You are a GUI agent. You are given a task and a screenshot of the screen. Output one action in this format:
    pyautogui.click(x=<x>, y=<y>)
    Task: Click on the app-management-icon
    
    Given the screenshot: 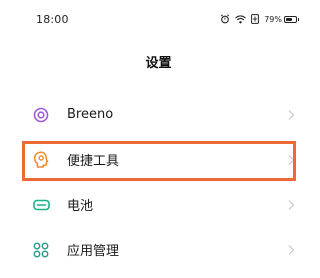 What is the action you would take?
    pyautogui.click(x=41, y=250)
    